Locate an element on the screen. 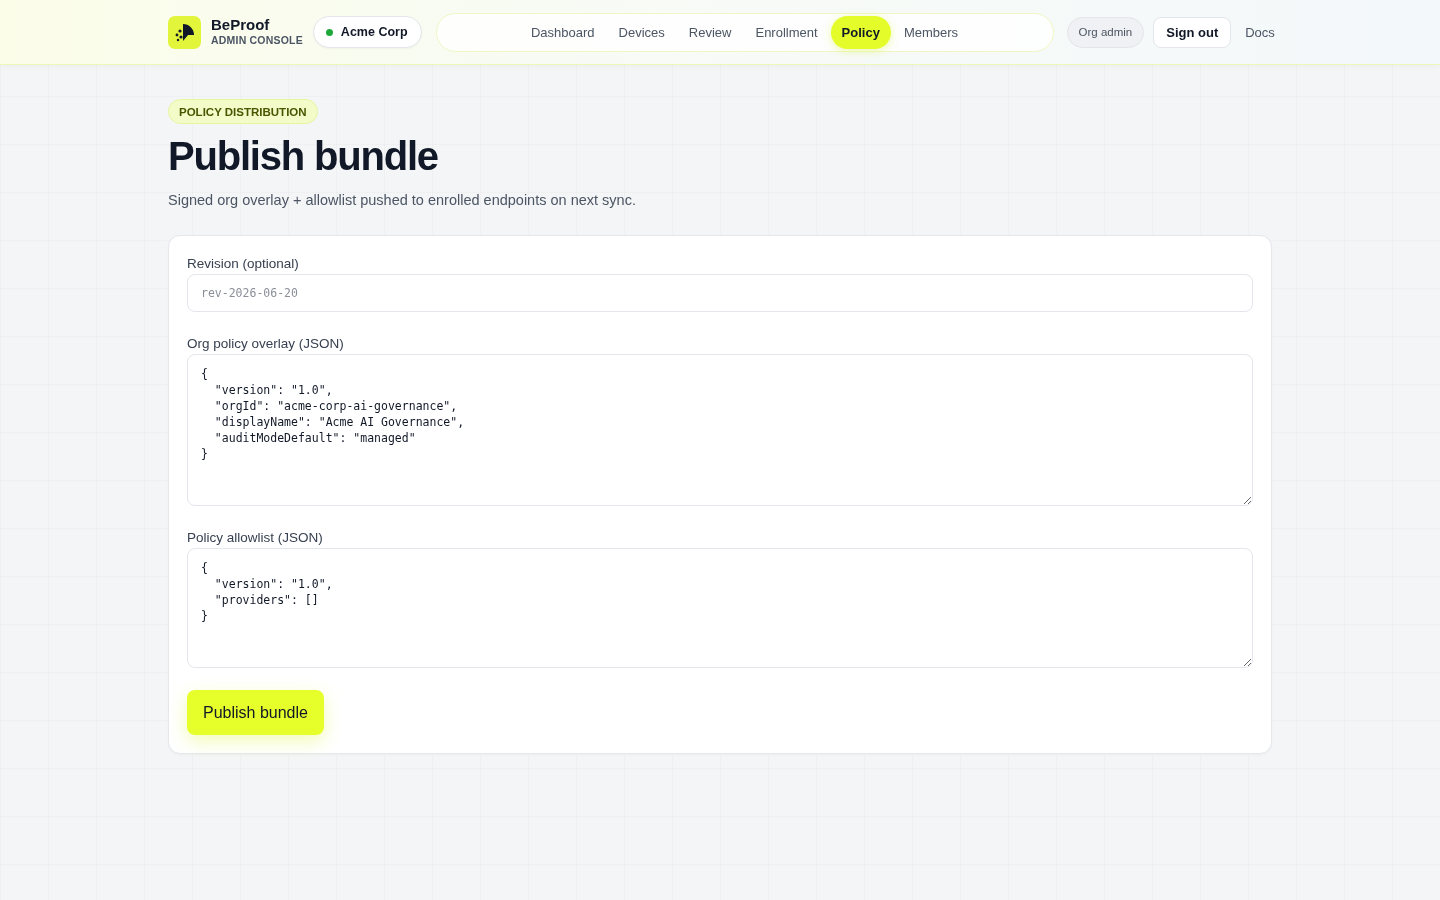  brand-subtitle: ADMIN CONSOLE is located at coordinates (257, 41).